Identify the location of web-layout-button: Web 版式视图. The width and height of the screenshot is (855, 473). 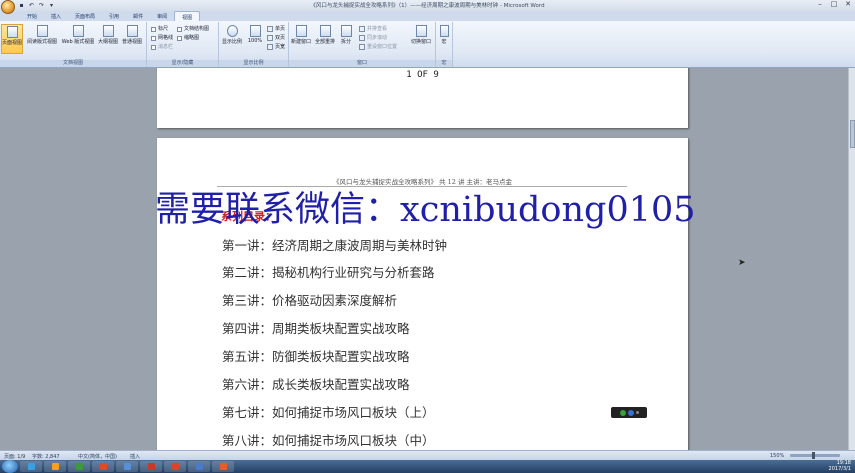
(78, 39).